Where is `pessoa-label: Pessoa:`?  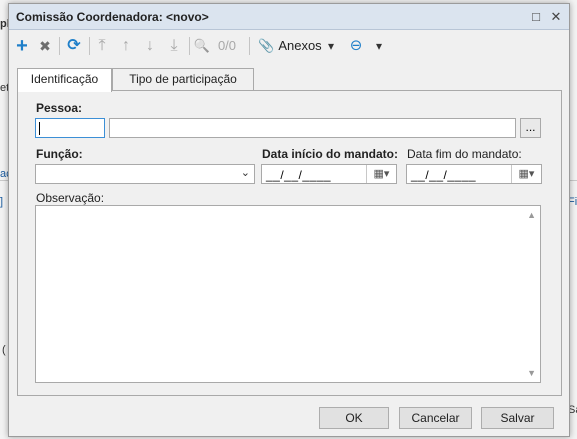 pessoa-label: Pessoa: is located at coordinates (59, 108).